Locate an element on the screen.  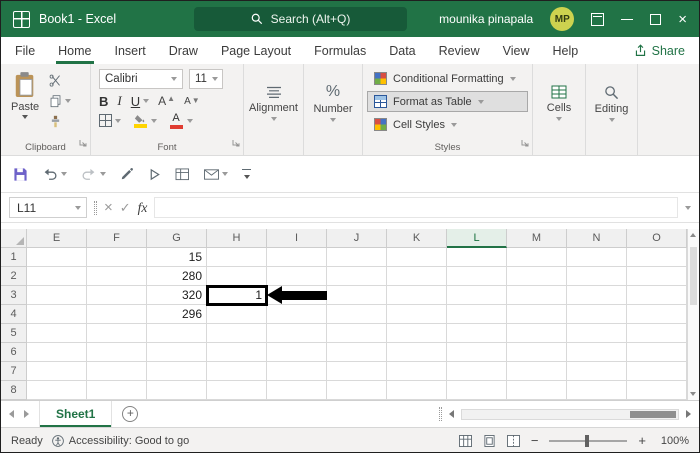
font-color-button: A is located at coordinates (180, 121).